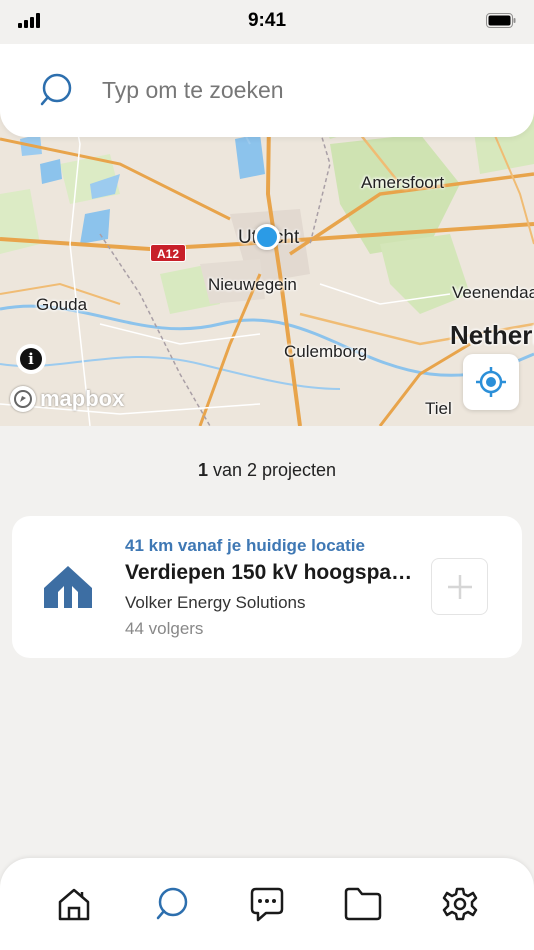 Image resolution: width=534 pixels, height=950 pixels. What do you see at coordinates (252, 284) in the screenshot?
I see `map-label-nieuwegein: Nieuwegein` at bounding box center [252, 284].